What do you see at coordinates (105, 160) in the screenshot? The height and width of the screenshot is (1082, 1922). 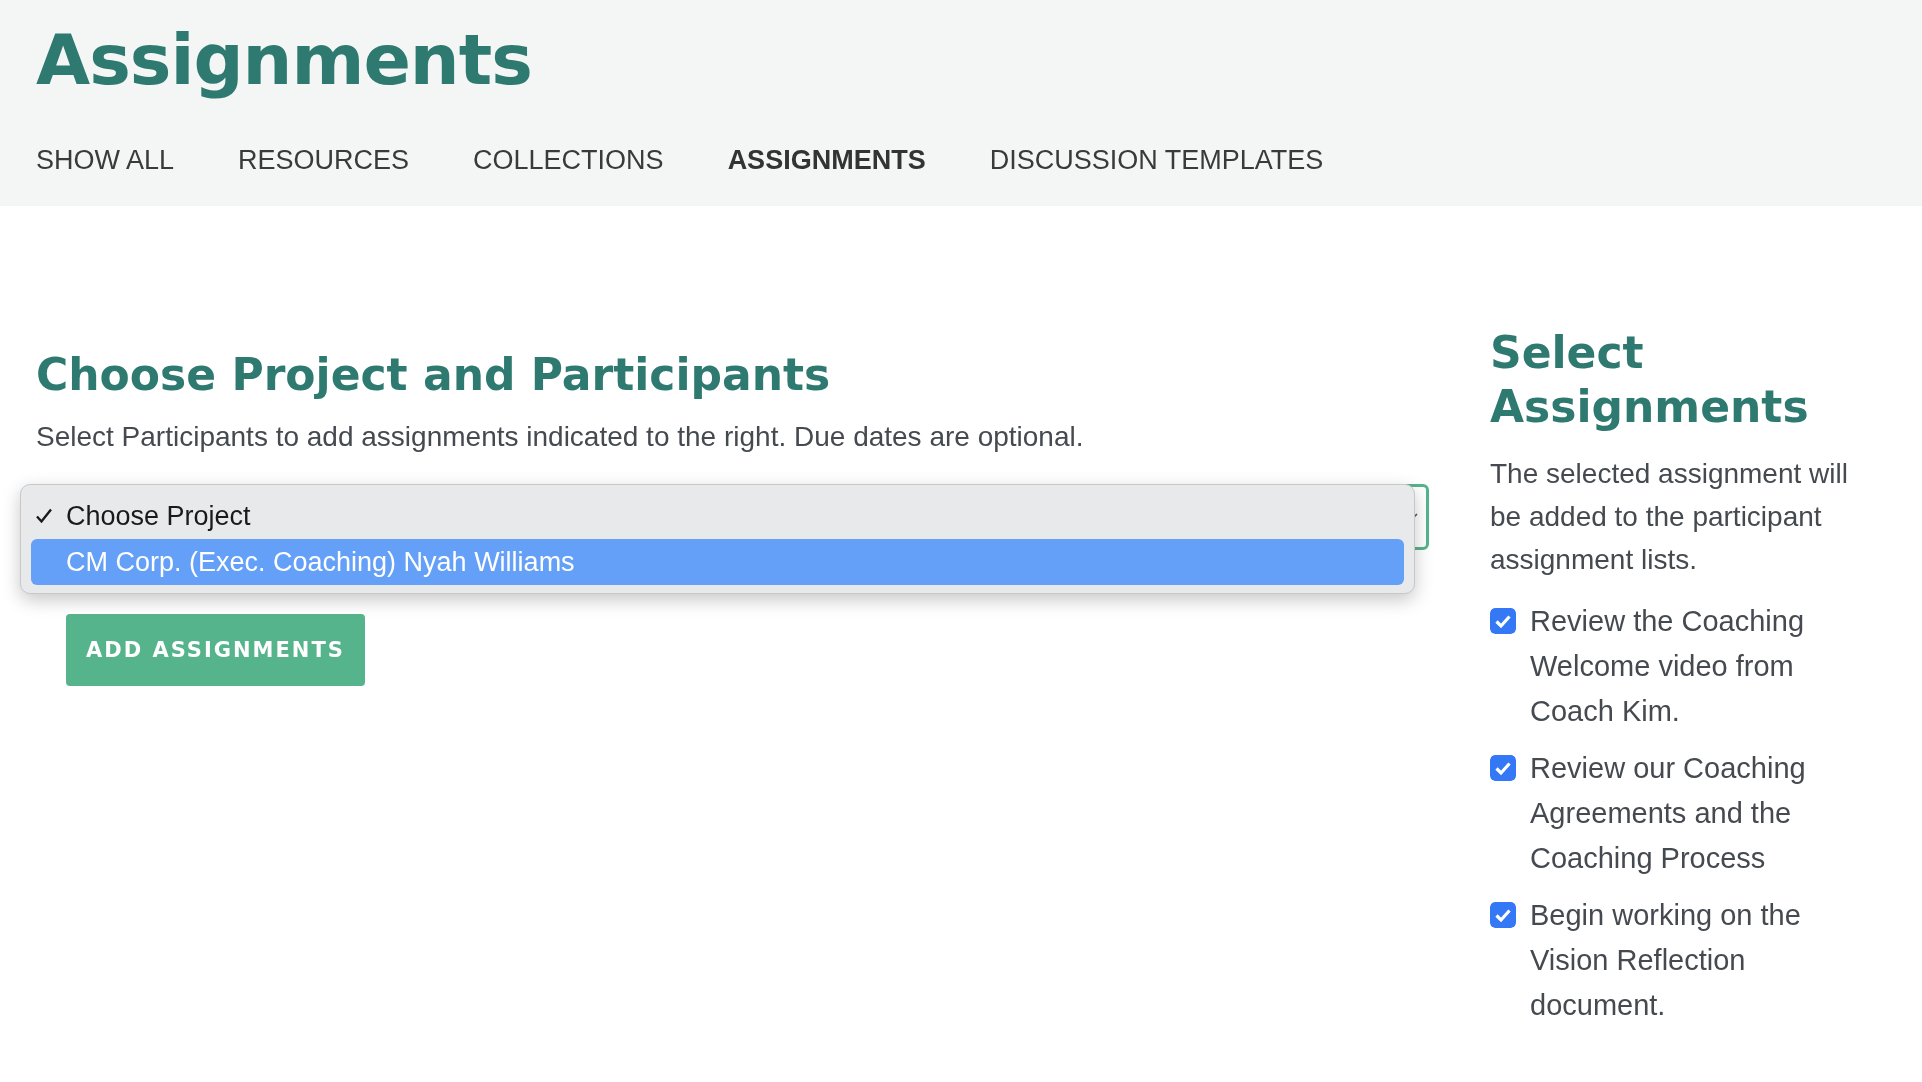 I see `nav-tab: SHOW ALL` at bounding box center [105, 160].